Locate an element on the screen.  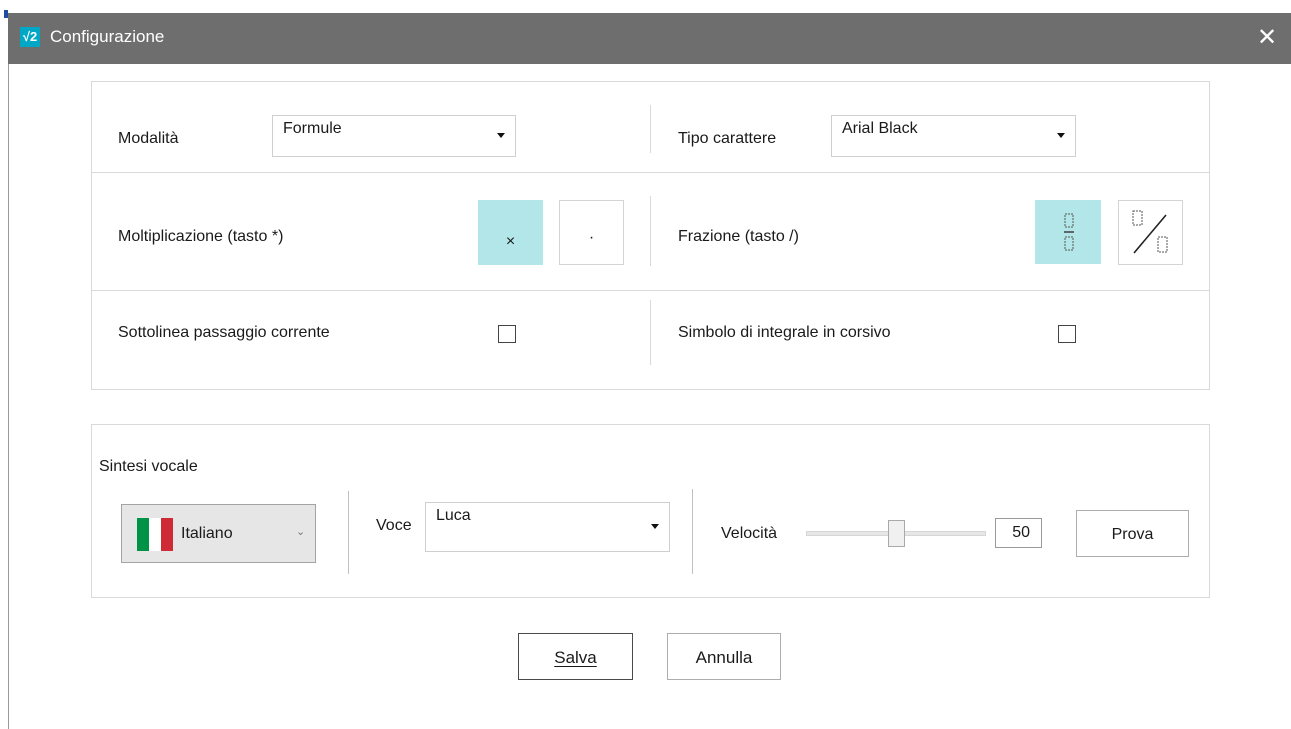
font-type-value: Arial Black is located at coordinates (880, 128).